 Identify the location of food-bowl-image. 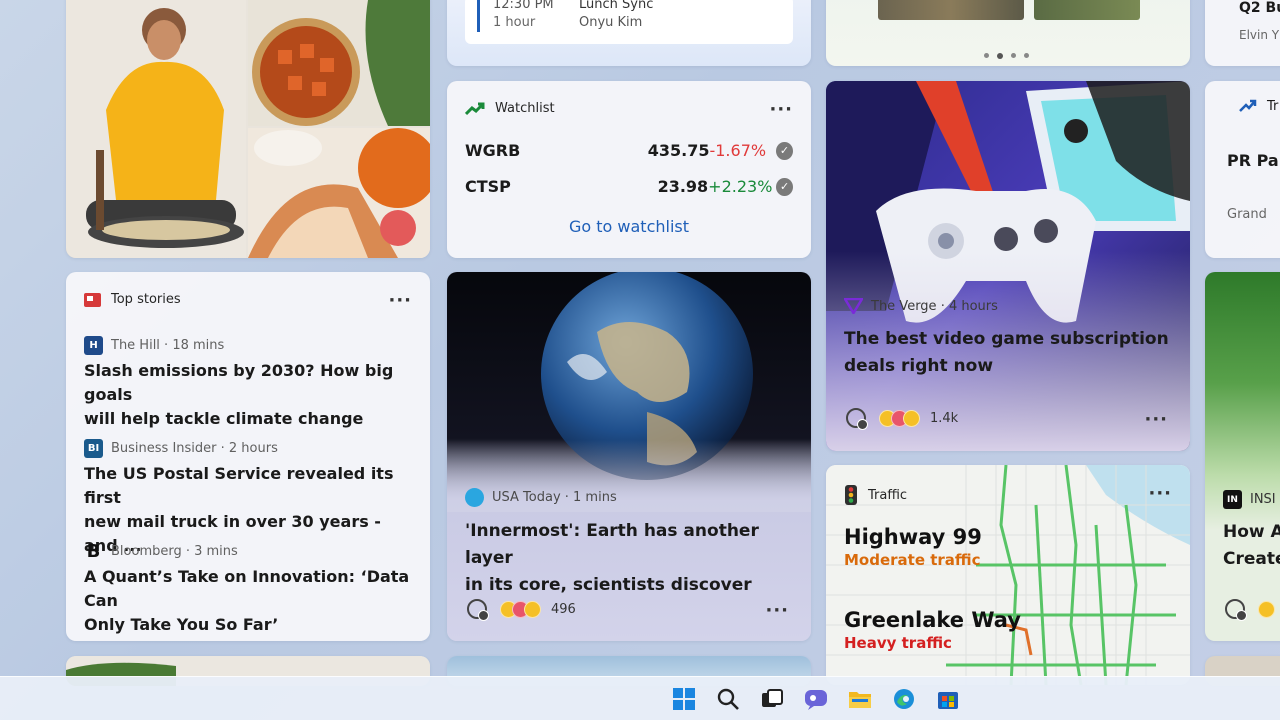
(339, 63).